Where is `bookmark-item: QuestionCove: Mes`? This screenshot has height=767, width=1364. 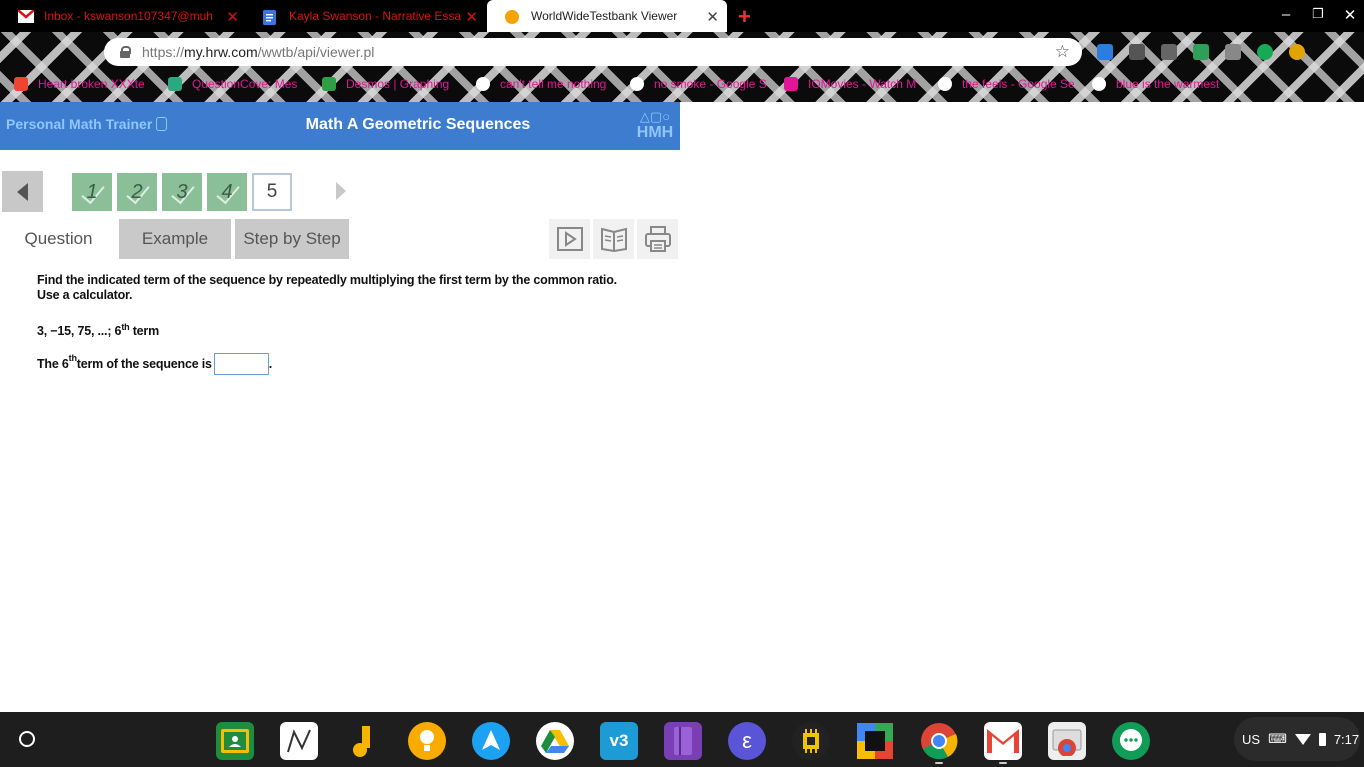
bookmark-item: QuestionCove: Mes is located at coordinates (232, 84).